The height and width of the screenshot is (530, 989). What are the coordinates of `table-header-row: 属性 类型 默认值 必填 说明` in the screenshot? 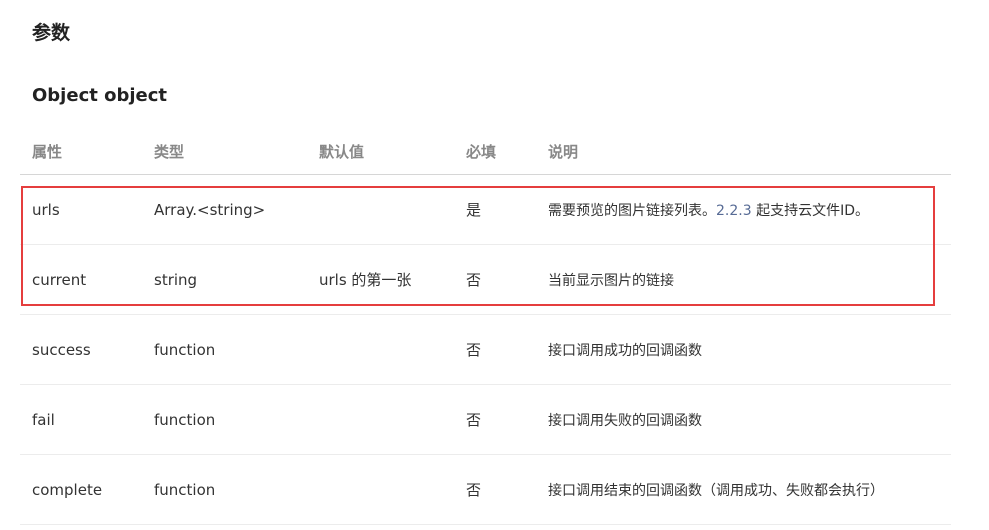 It's located at (485, 151).